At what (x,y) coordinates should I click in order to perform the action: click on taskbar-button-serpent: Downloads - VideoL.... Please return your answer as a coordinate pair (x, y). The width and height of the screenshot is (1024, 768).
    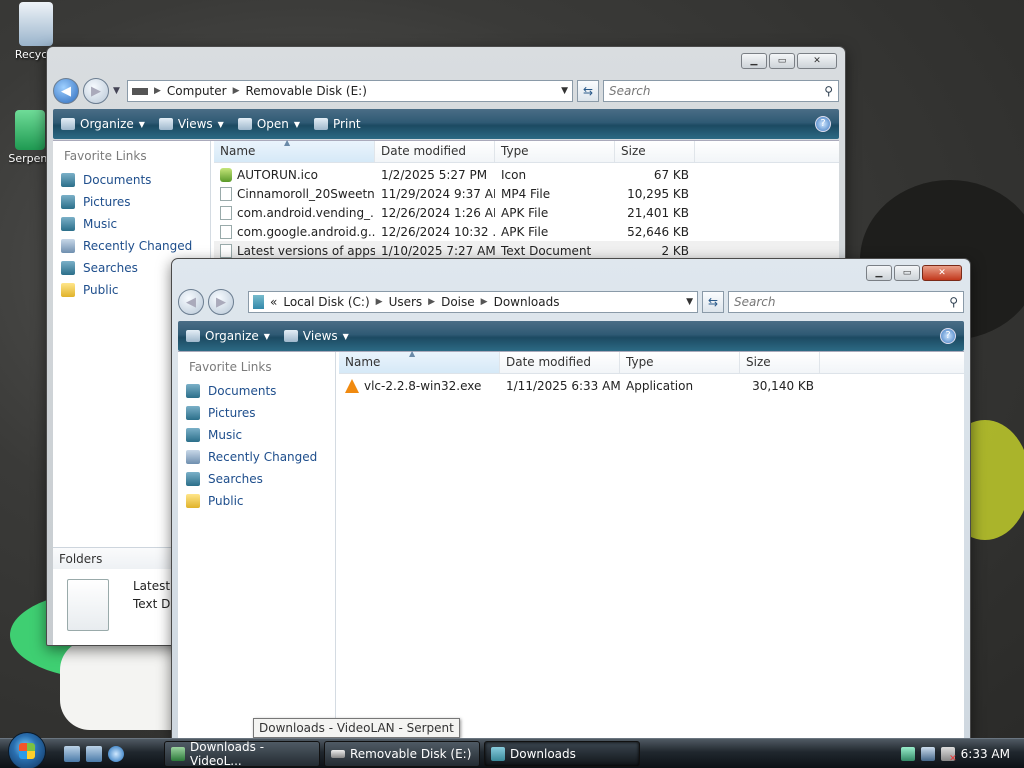
    Looking at the image, I should click on (242, 754).